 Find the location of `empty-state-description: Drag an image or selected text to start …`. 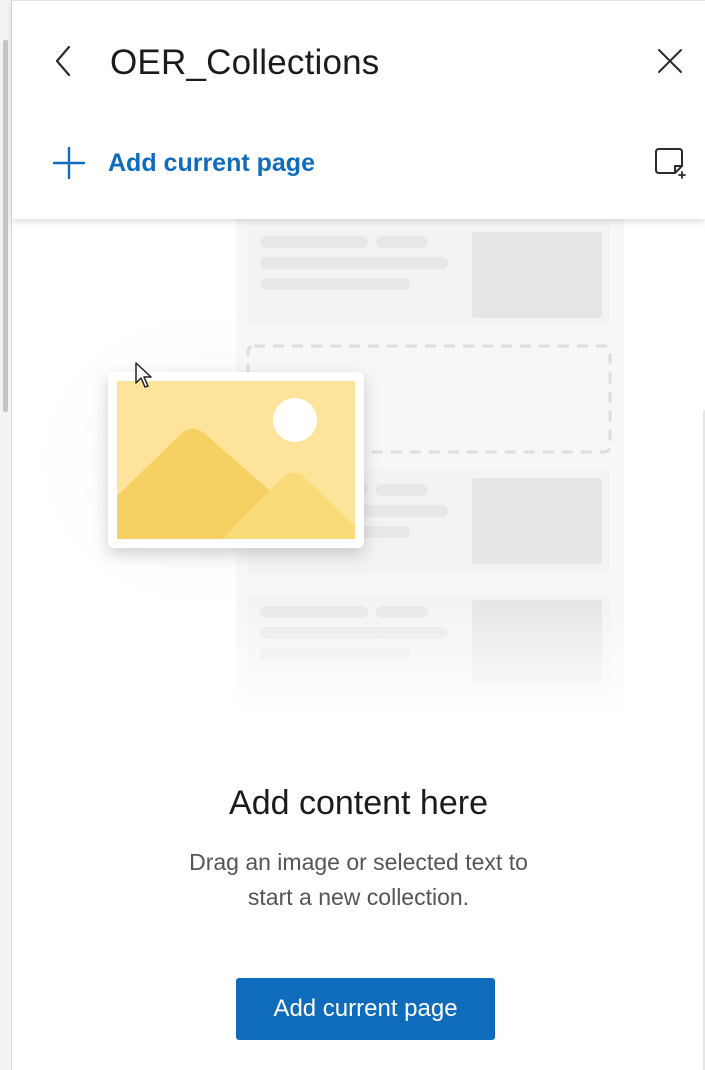

empty-state-description: Drag an image or selected text to start … is located at coordinates (358, 880).